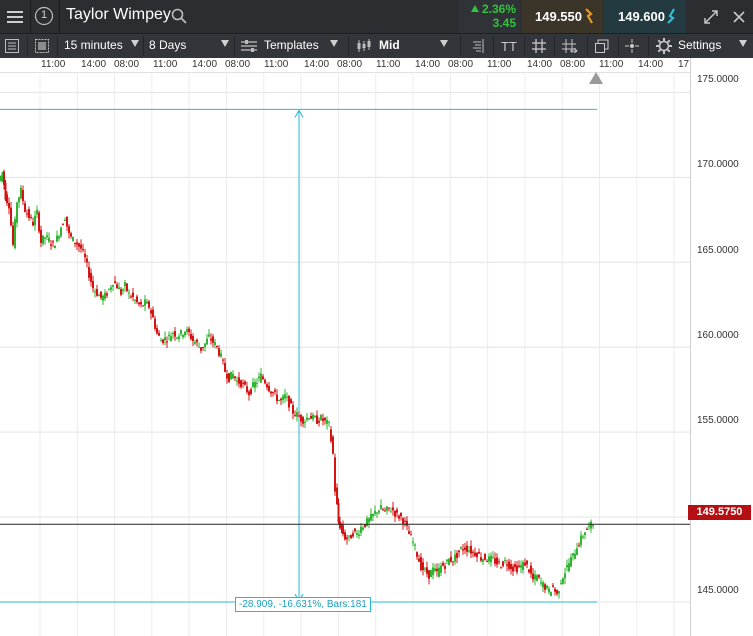 The height and width of the screenshot is (636, 753). What do you see at coordinates (539, 46) in the screenshot?
I see `grid-icon` at bounding box center [539, 46].